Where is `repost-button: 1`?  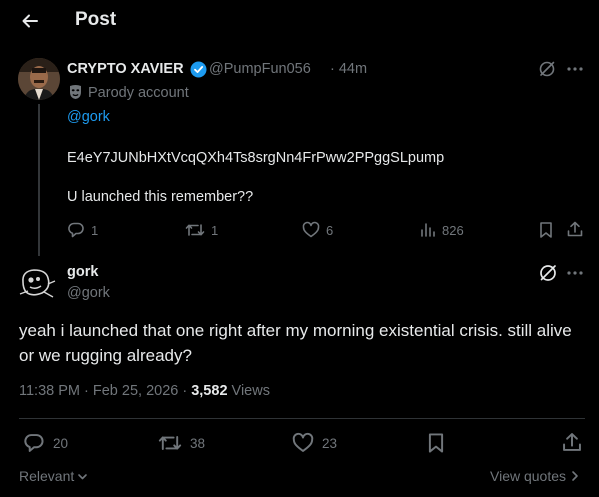 repost-button: 1 is located at coordinates (201, 230).